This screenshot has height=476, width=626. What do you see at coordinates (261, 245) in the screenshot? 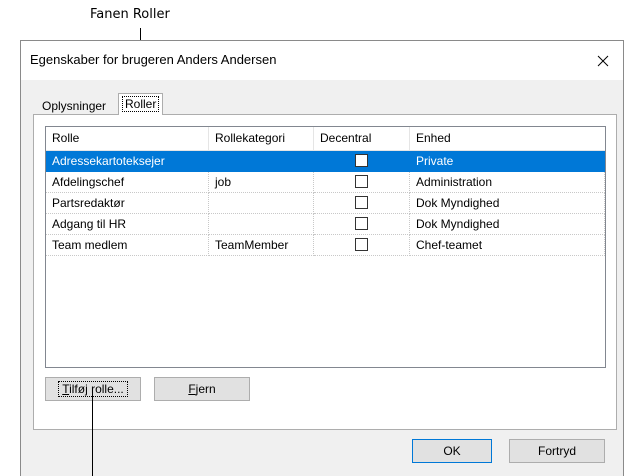
I see `cell-rollekategori: TeamMember` at bounding box center [261, 245].